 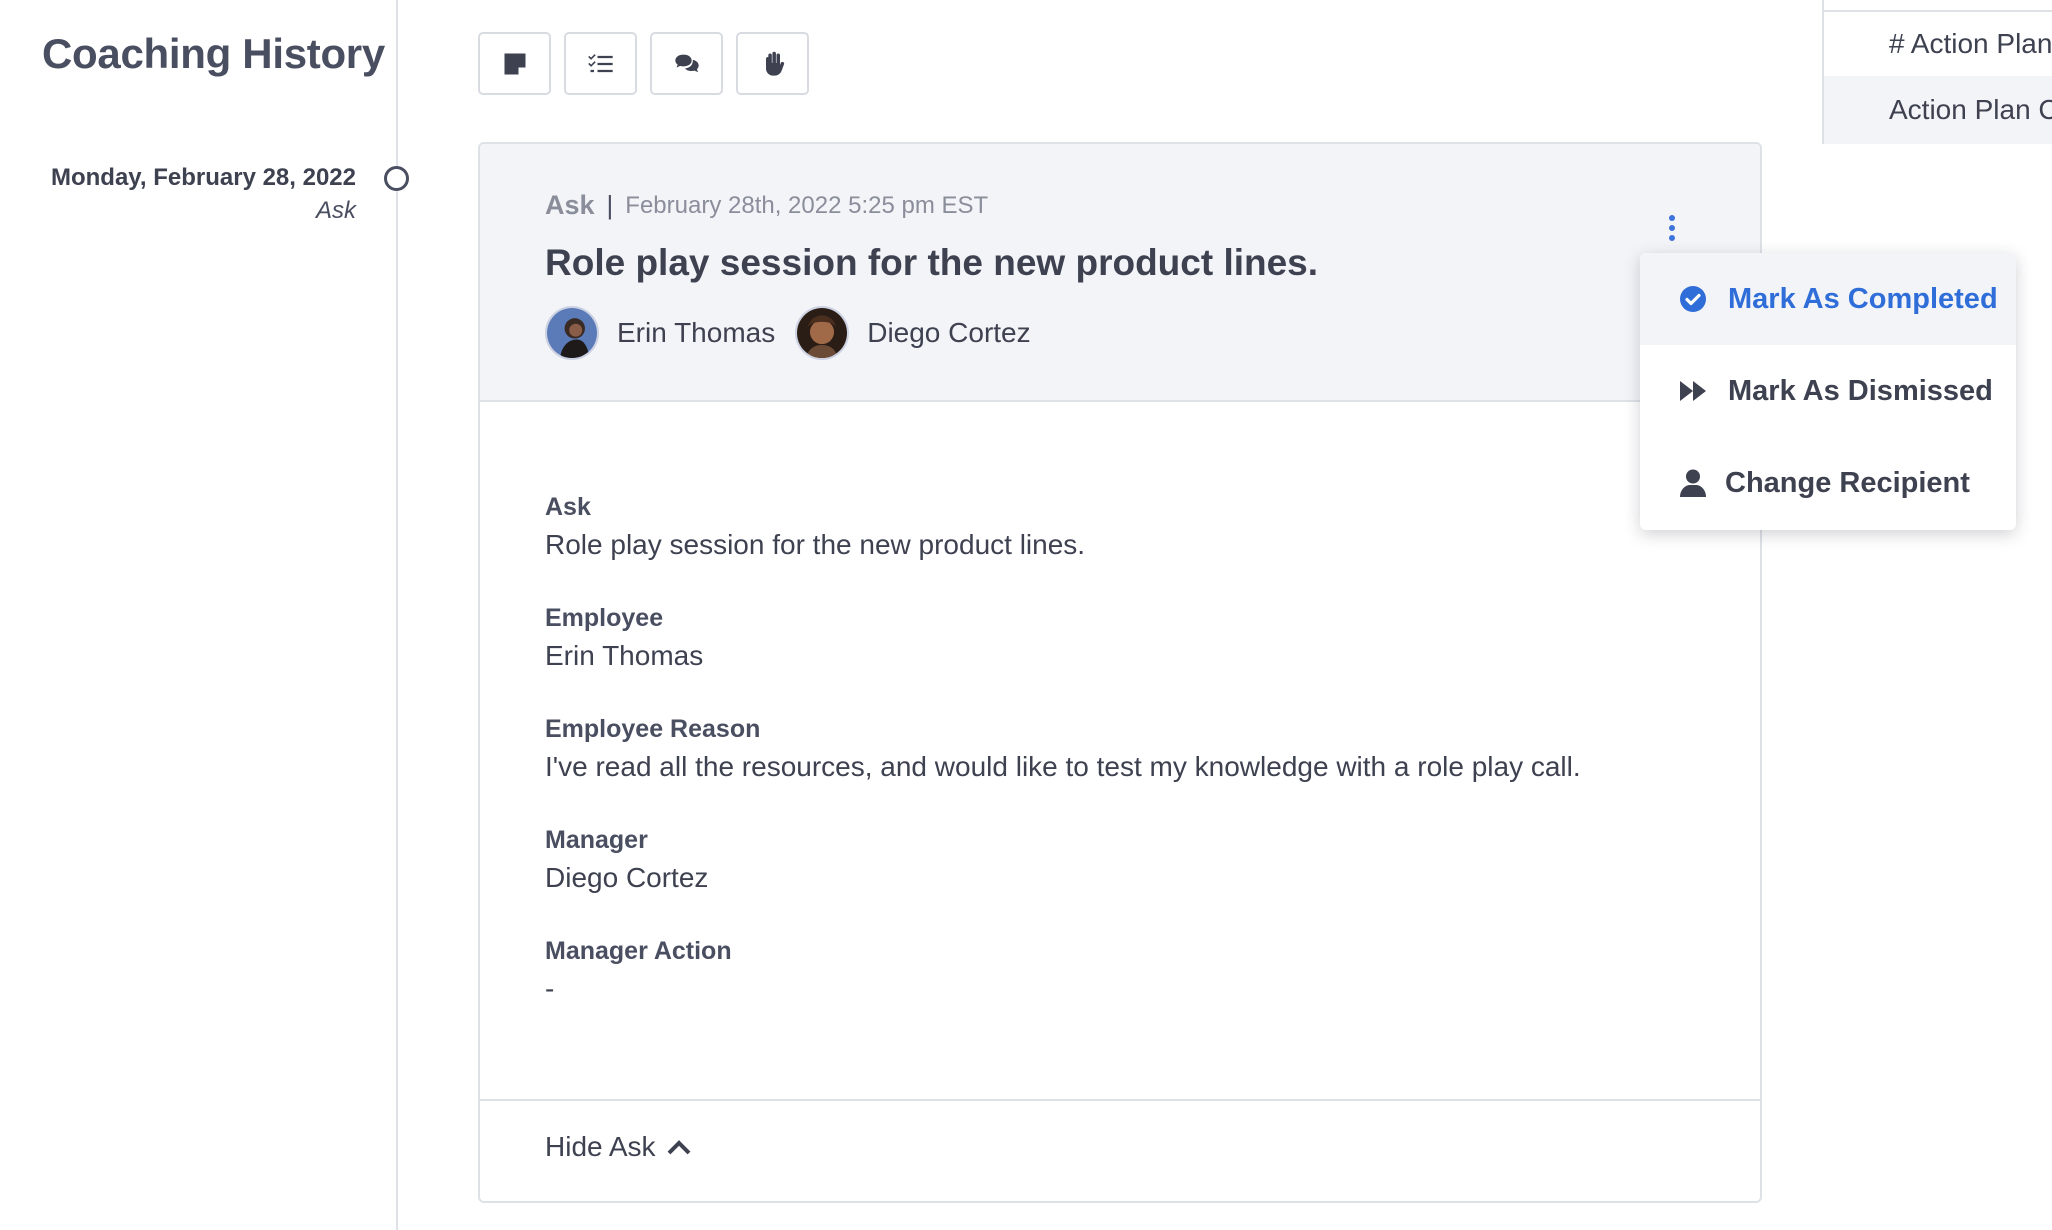 I want to click on card-type: Ask, so click(x=570, y=205).